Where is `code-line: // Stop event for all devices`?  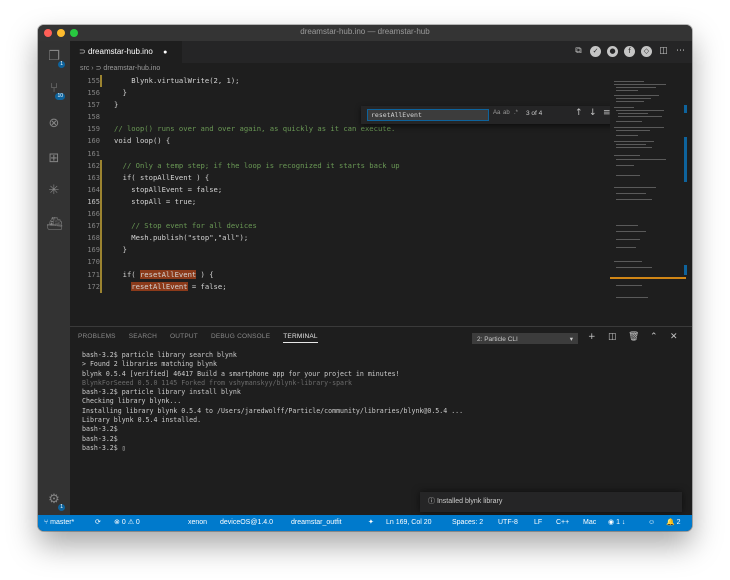
code-line: // Stop event for all devices is located at coordinates (185, 226).